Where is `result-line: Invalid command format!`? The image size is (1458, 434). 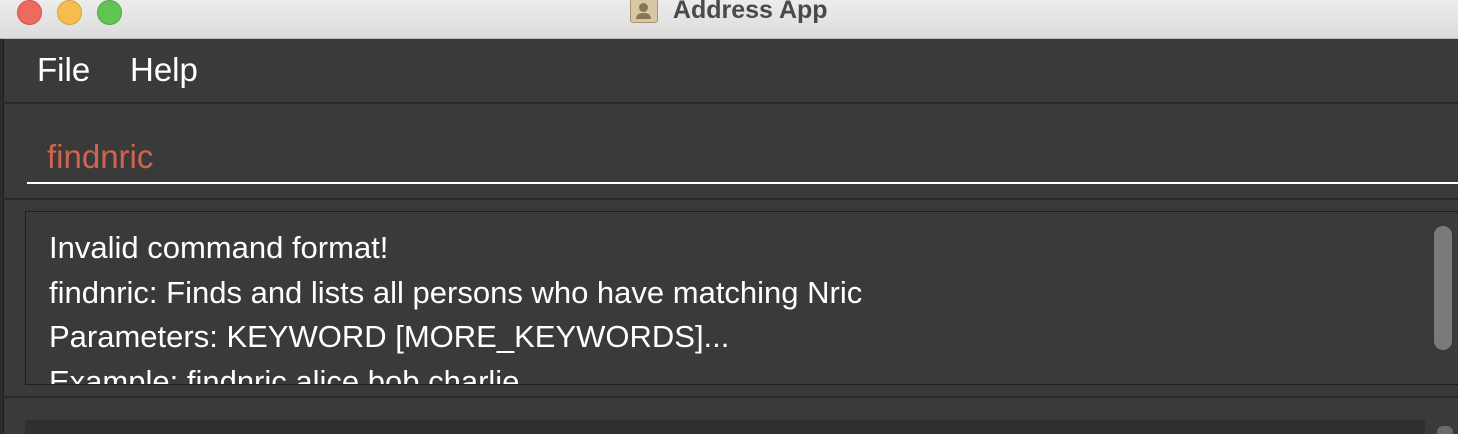
result-line: Invalid command format! is located at coordinates (219, 247).